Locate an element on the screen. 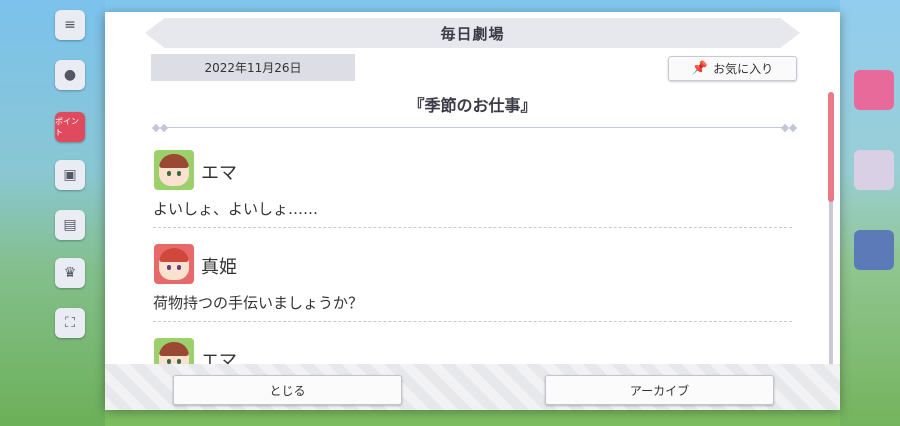 This screenshot has height=426, width=900. date-label: 2022年11月26日 is located at coordinates (253, 67).